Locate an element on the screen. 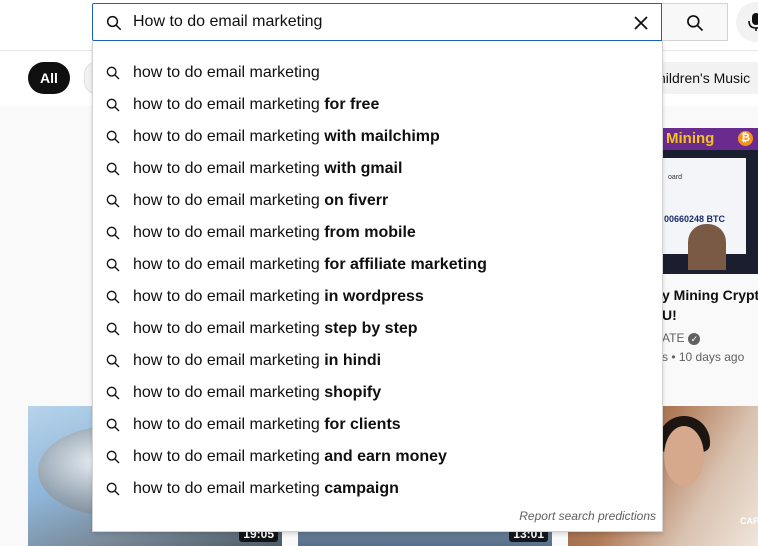 The image size is (758, 546). search-input: How to do email marketing is located at coordinates (377, 22).